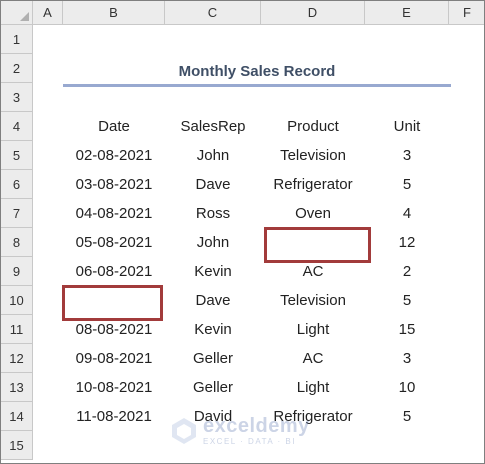 Image resolution: width=485 pixels, height=464 pixels. What do you see at coordinates (114, 387) in the screenshot?
I see `date-cell: 10-08-2021` at bounding box center [114, 387].